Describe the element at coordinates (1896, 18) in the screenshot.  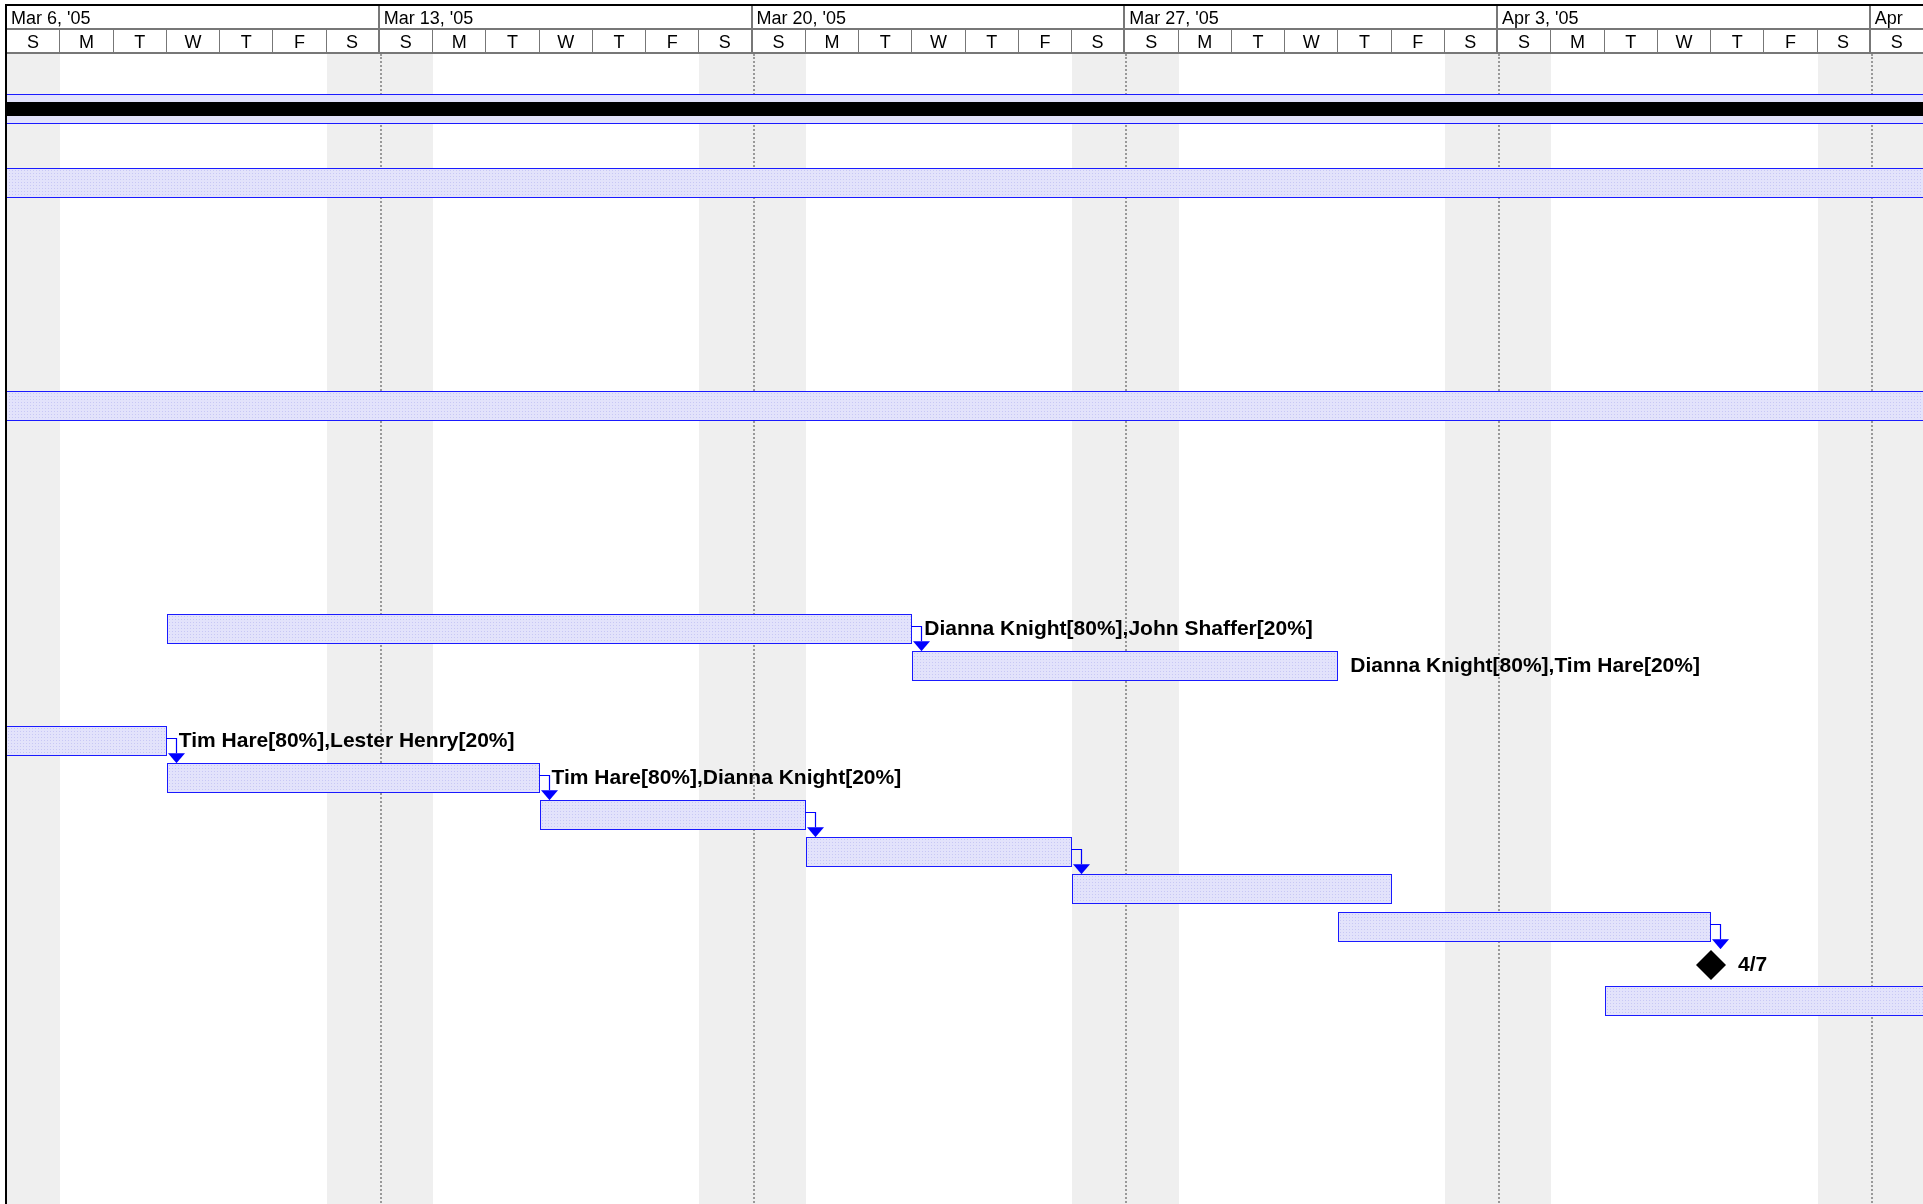
I see `week-header: Apr` at that location.